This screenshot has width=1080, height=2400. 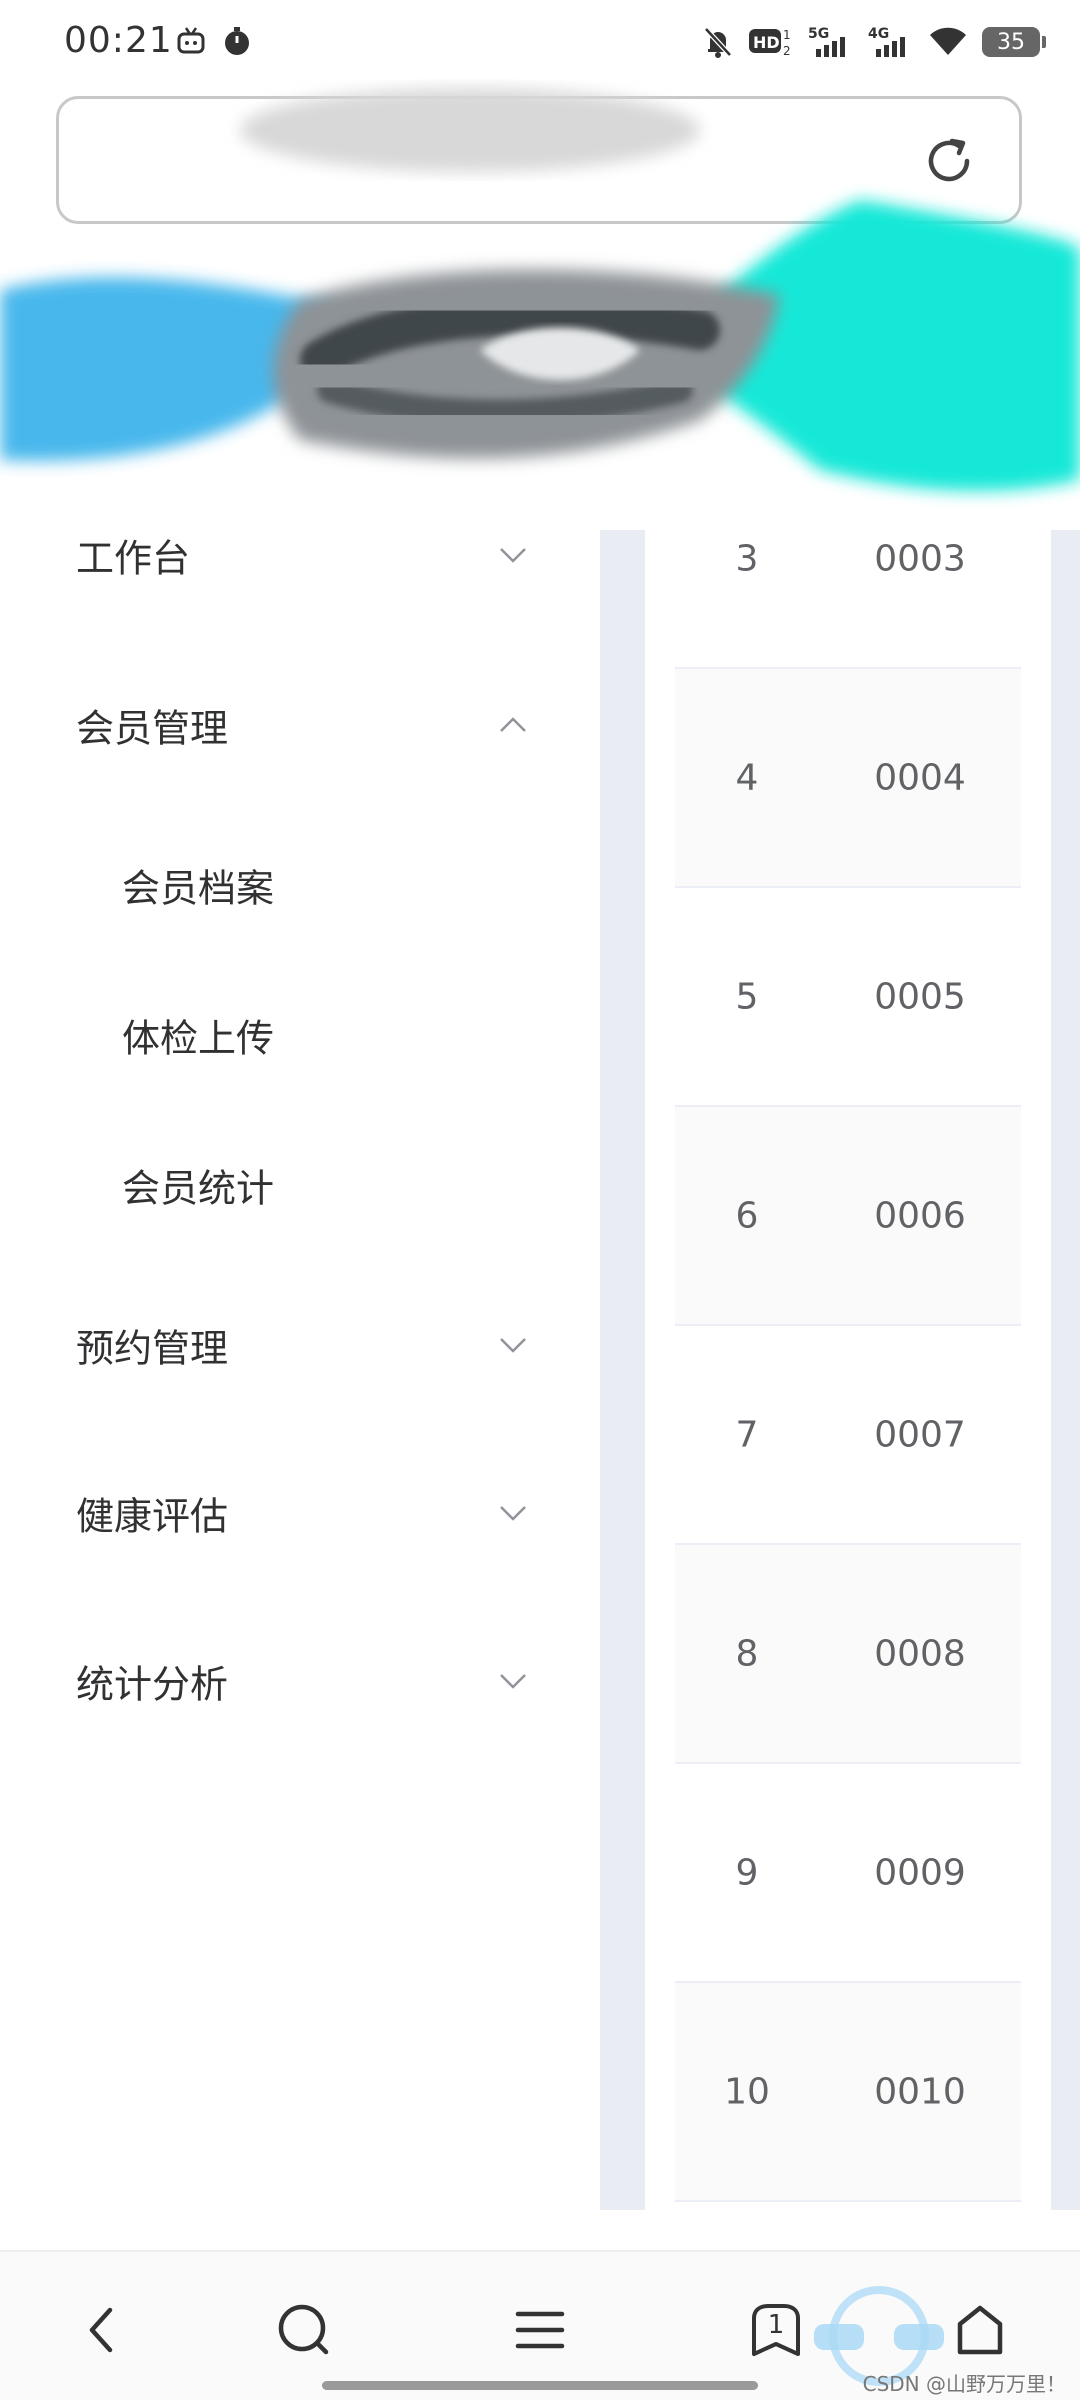 I want to click on wifi-icon, so click(x=948, y=41).